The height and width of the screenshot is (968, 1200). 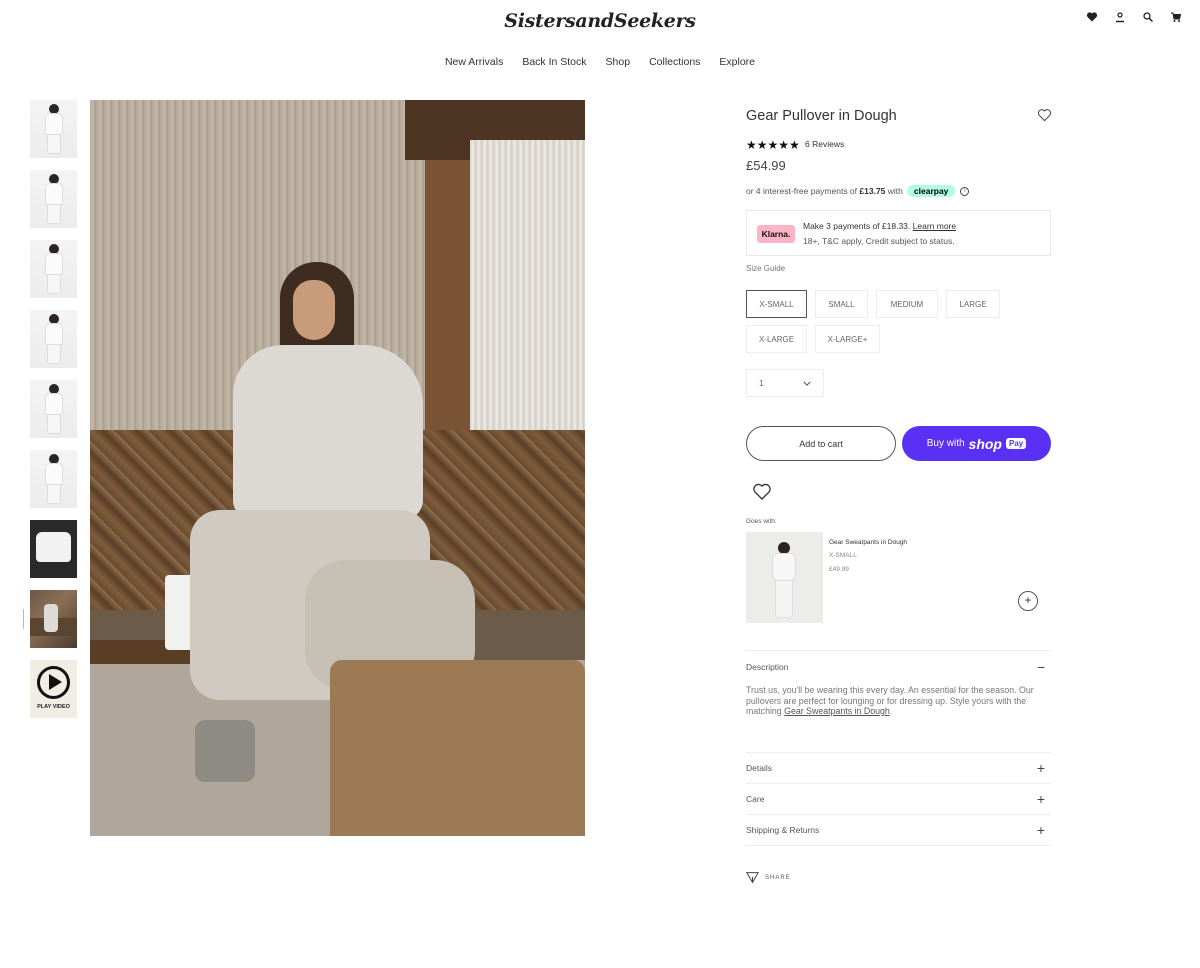 What do you see at coordinates (765, 268) in the screenshot?
I see `size-guide-link: Size Guide` at bounding box center [765, 268].